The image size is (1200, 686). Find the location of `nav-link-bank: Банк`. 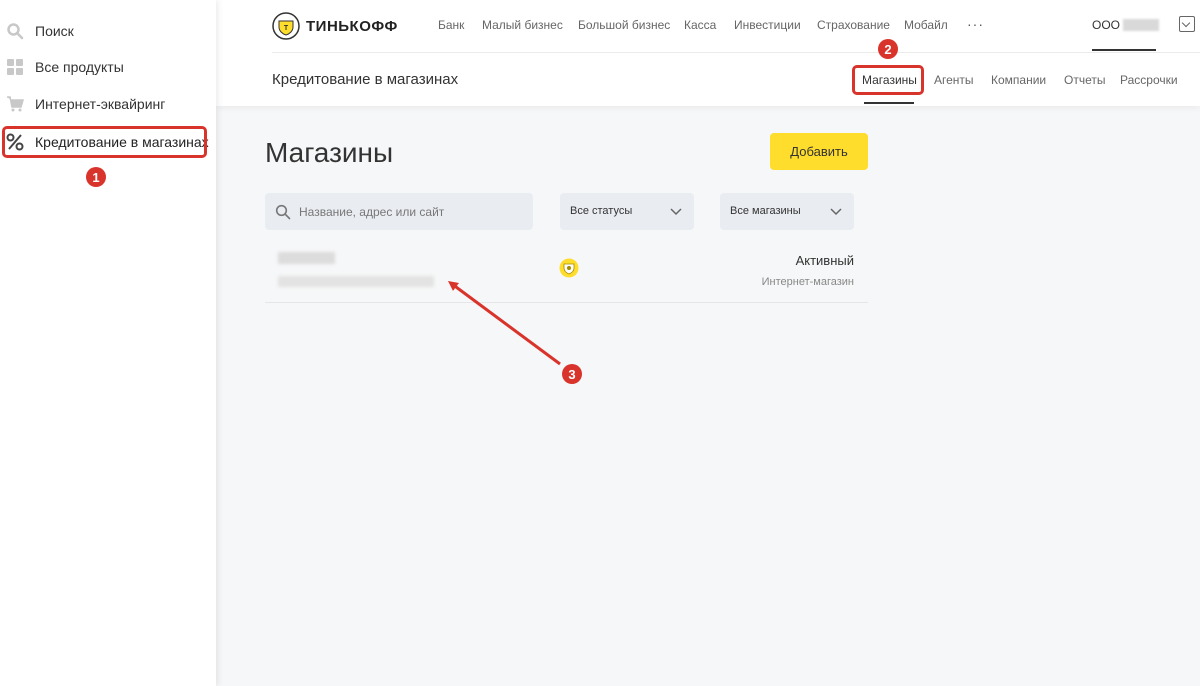

nav-link-bank: Банк is located at coordinates (451, 25).